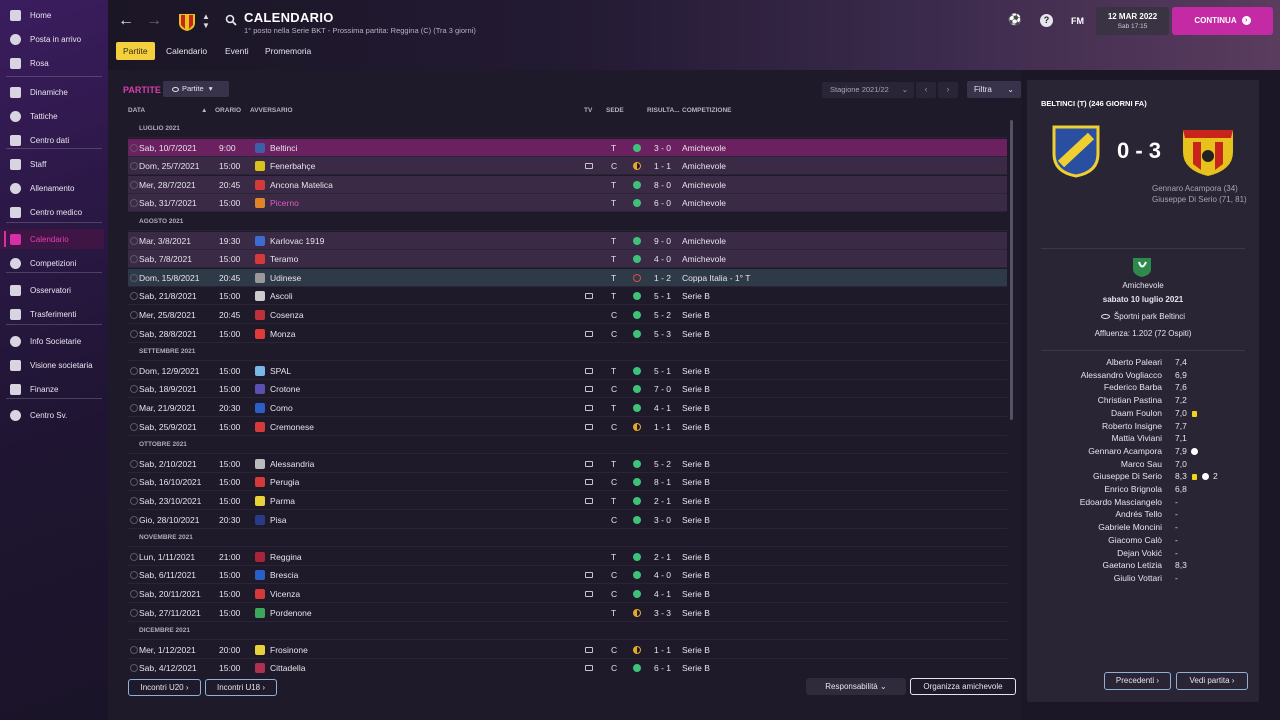 The image size is (1280, 720). What do you see at coordinates (196, 89) in the screenshot?
I see `matches-view-dropdown: Partite ▾` at bounding box center [196, 89].